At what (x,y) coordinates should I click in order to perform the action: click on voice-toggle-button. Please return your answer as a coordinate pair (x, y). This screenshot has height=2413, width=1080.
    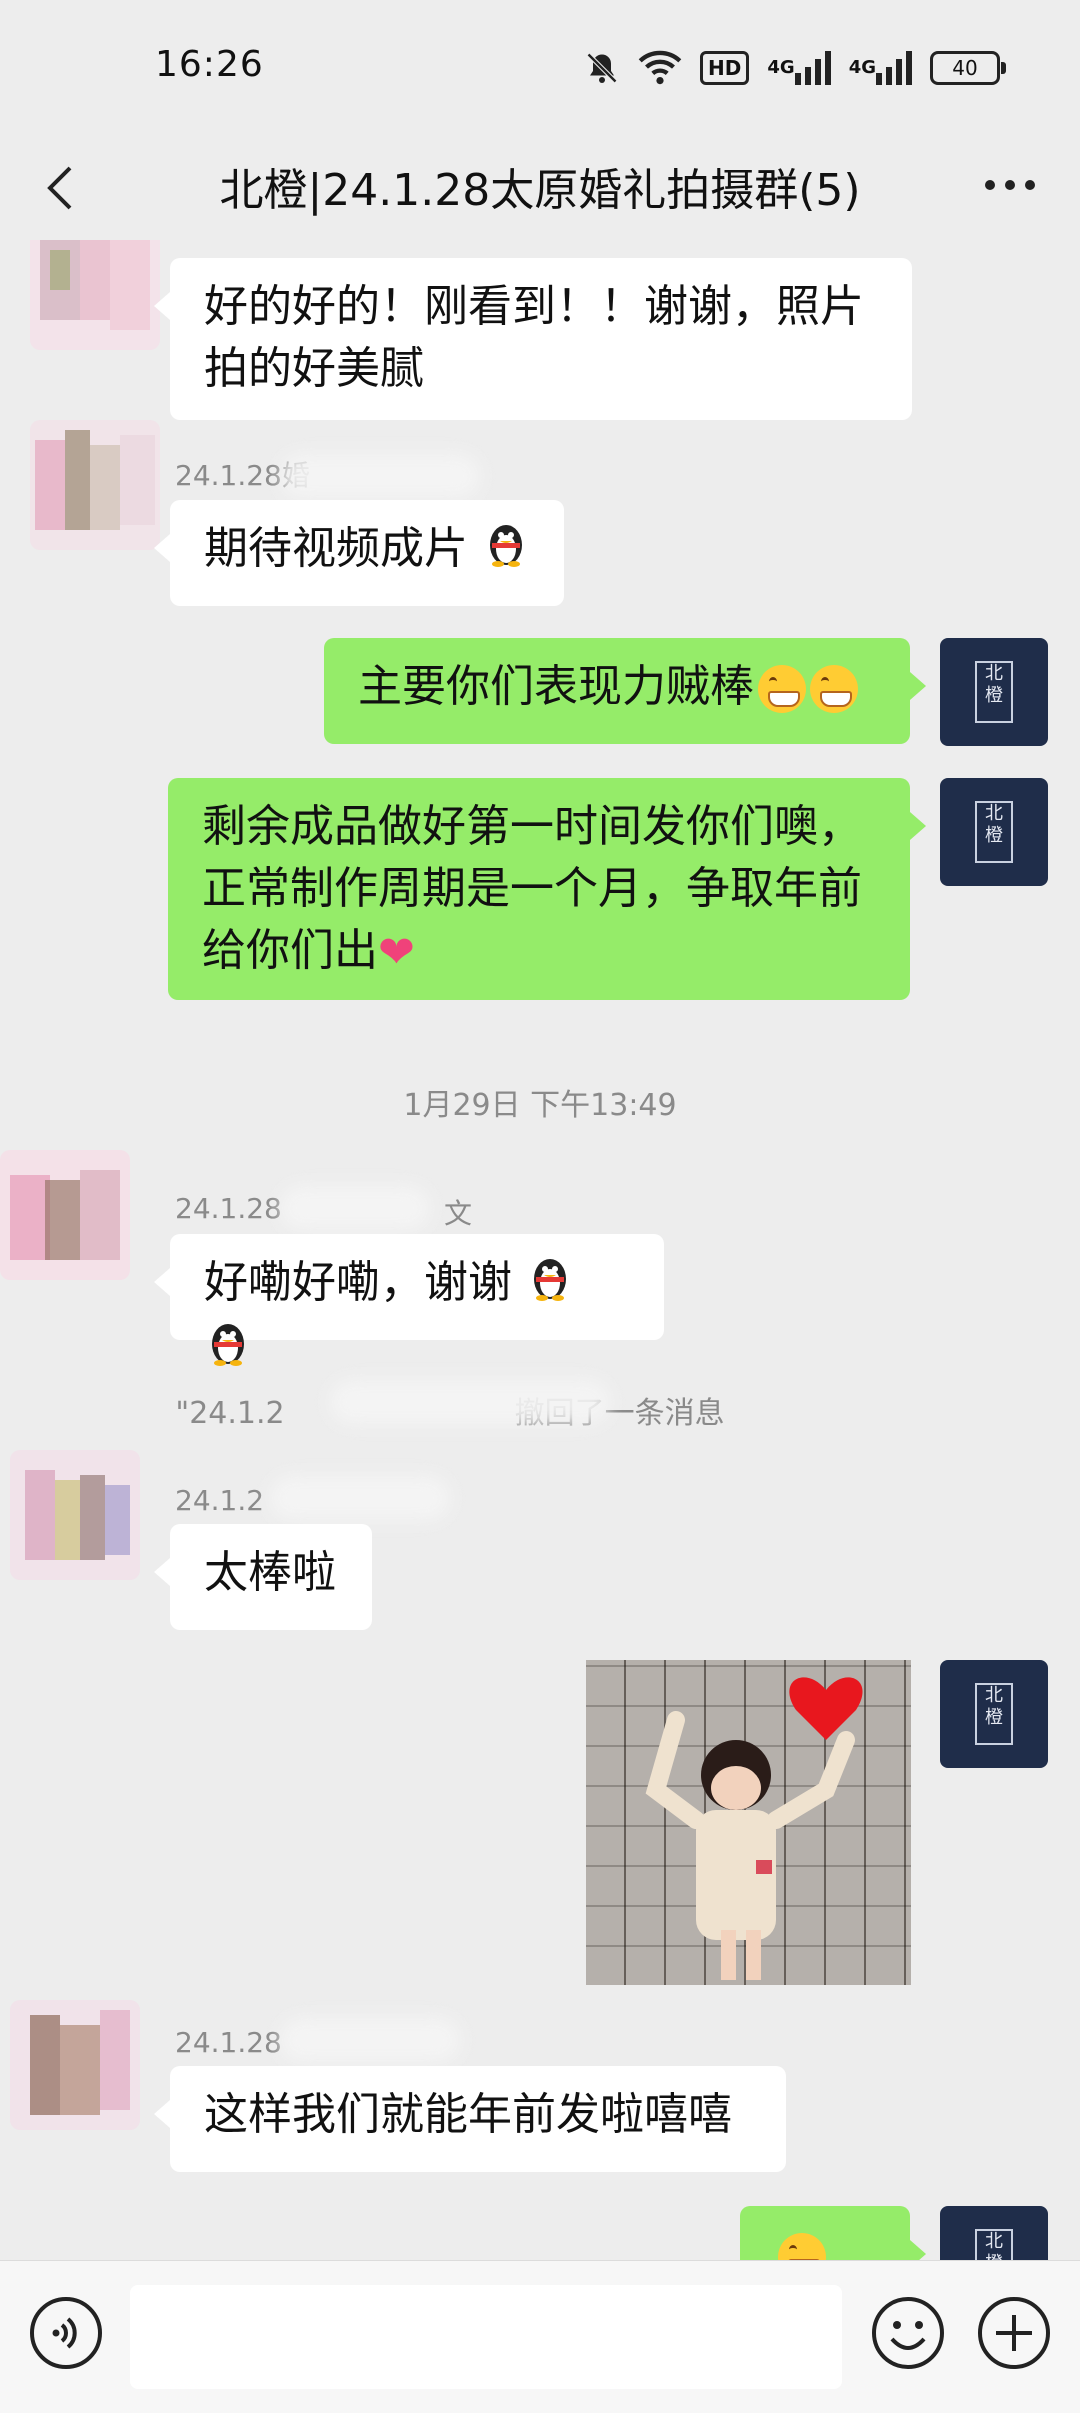
    Looking at the image, I should click on (66, 2333).